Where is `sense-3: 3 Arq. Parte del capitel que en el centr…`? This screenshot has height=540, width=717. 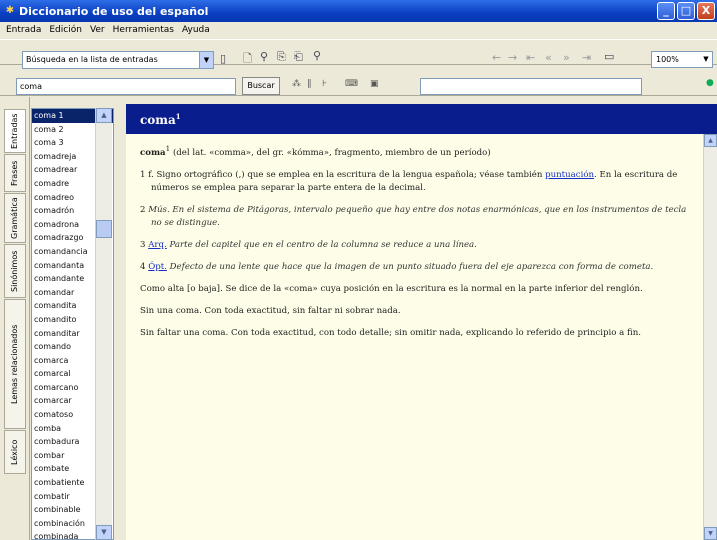
sense-3: 3 Arq. Parte del capitel que en el centr… is located at coordinates (308, 244).